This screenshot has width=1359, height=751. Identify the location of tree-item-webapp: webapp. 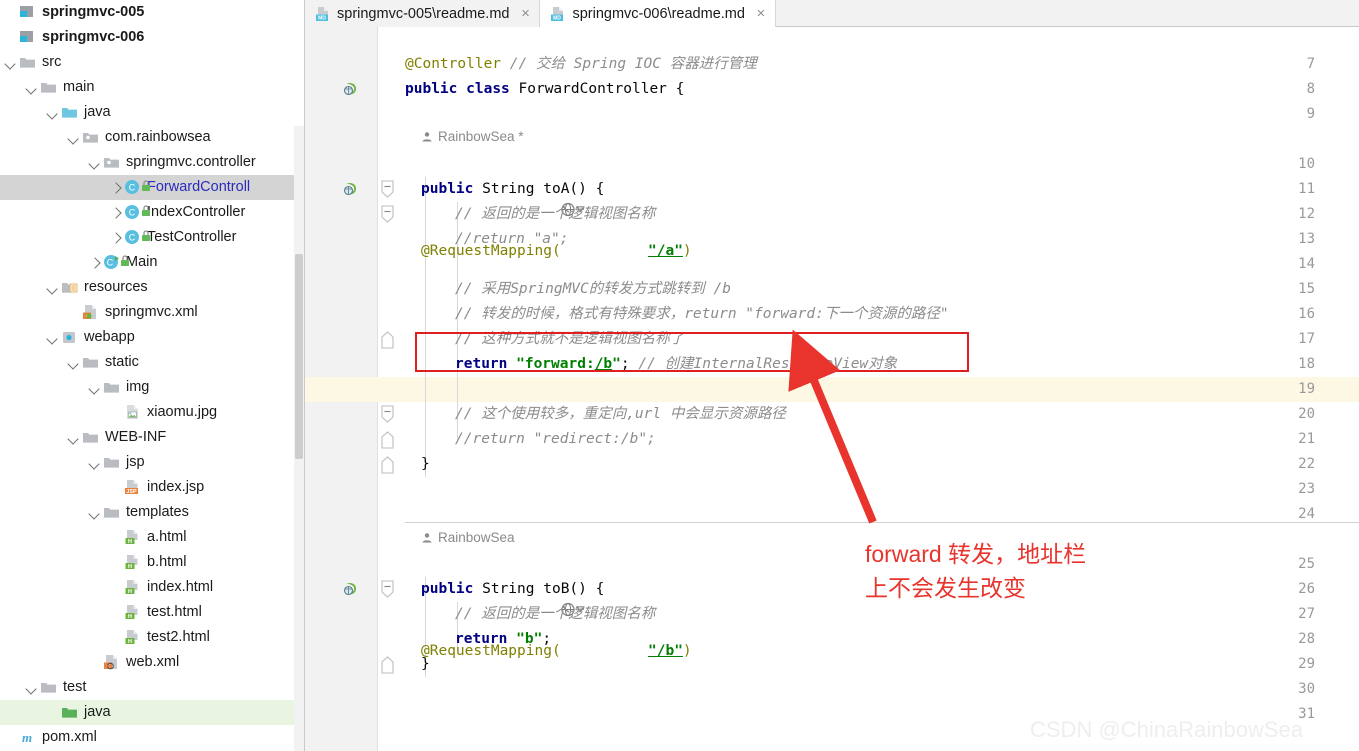
(152, 337).